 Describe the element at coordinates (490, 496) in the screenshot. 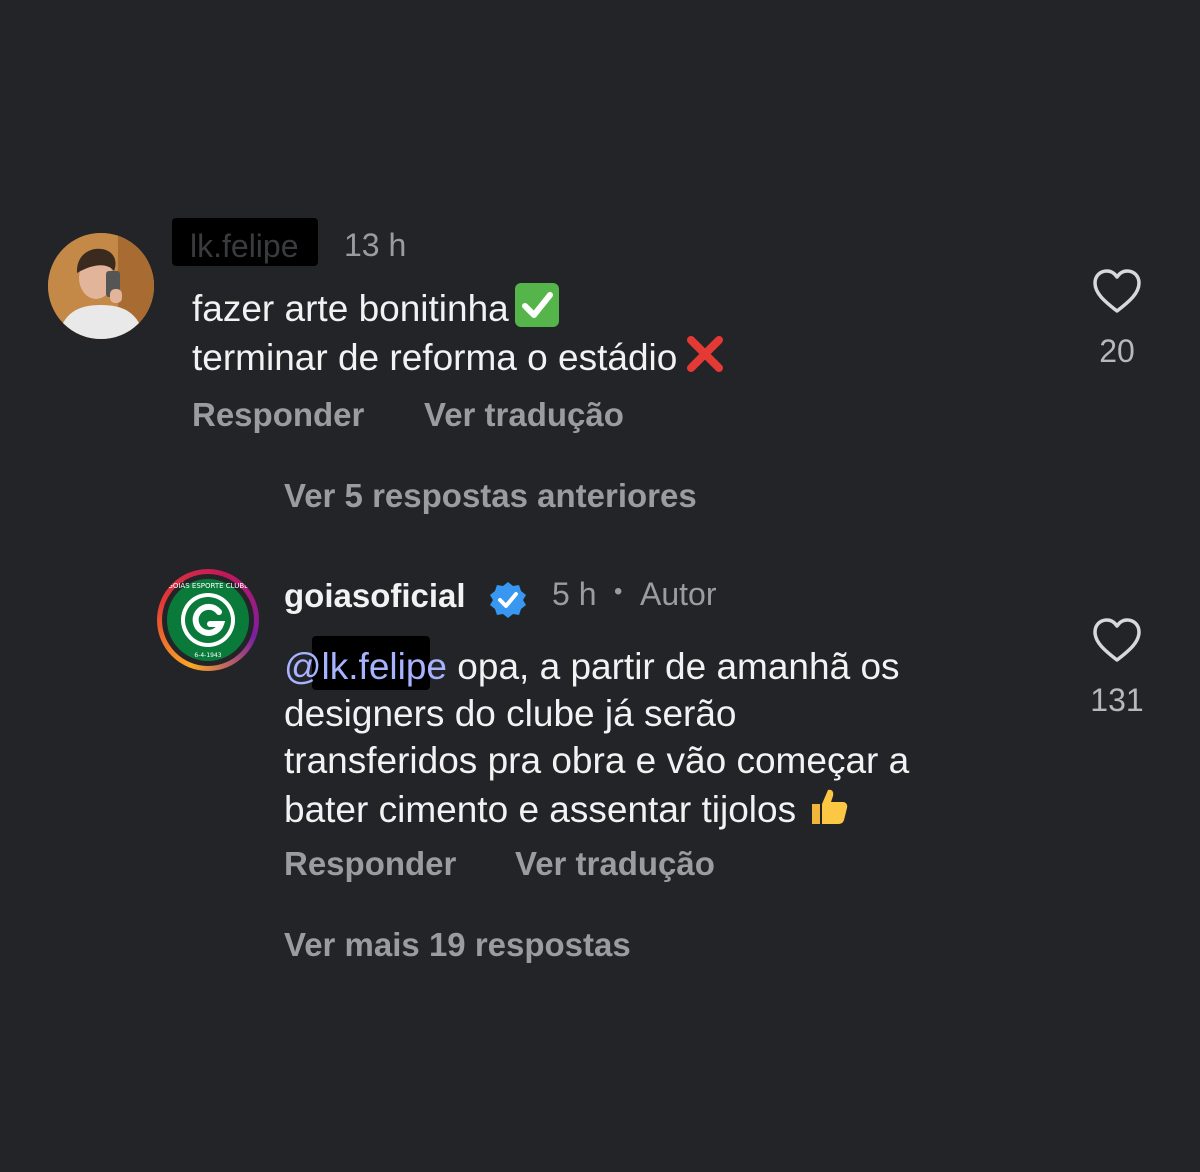

I see `view-previous-replies-button: Ver 5 respostas anteriores` at that location.